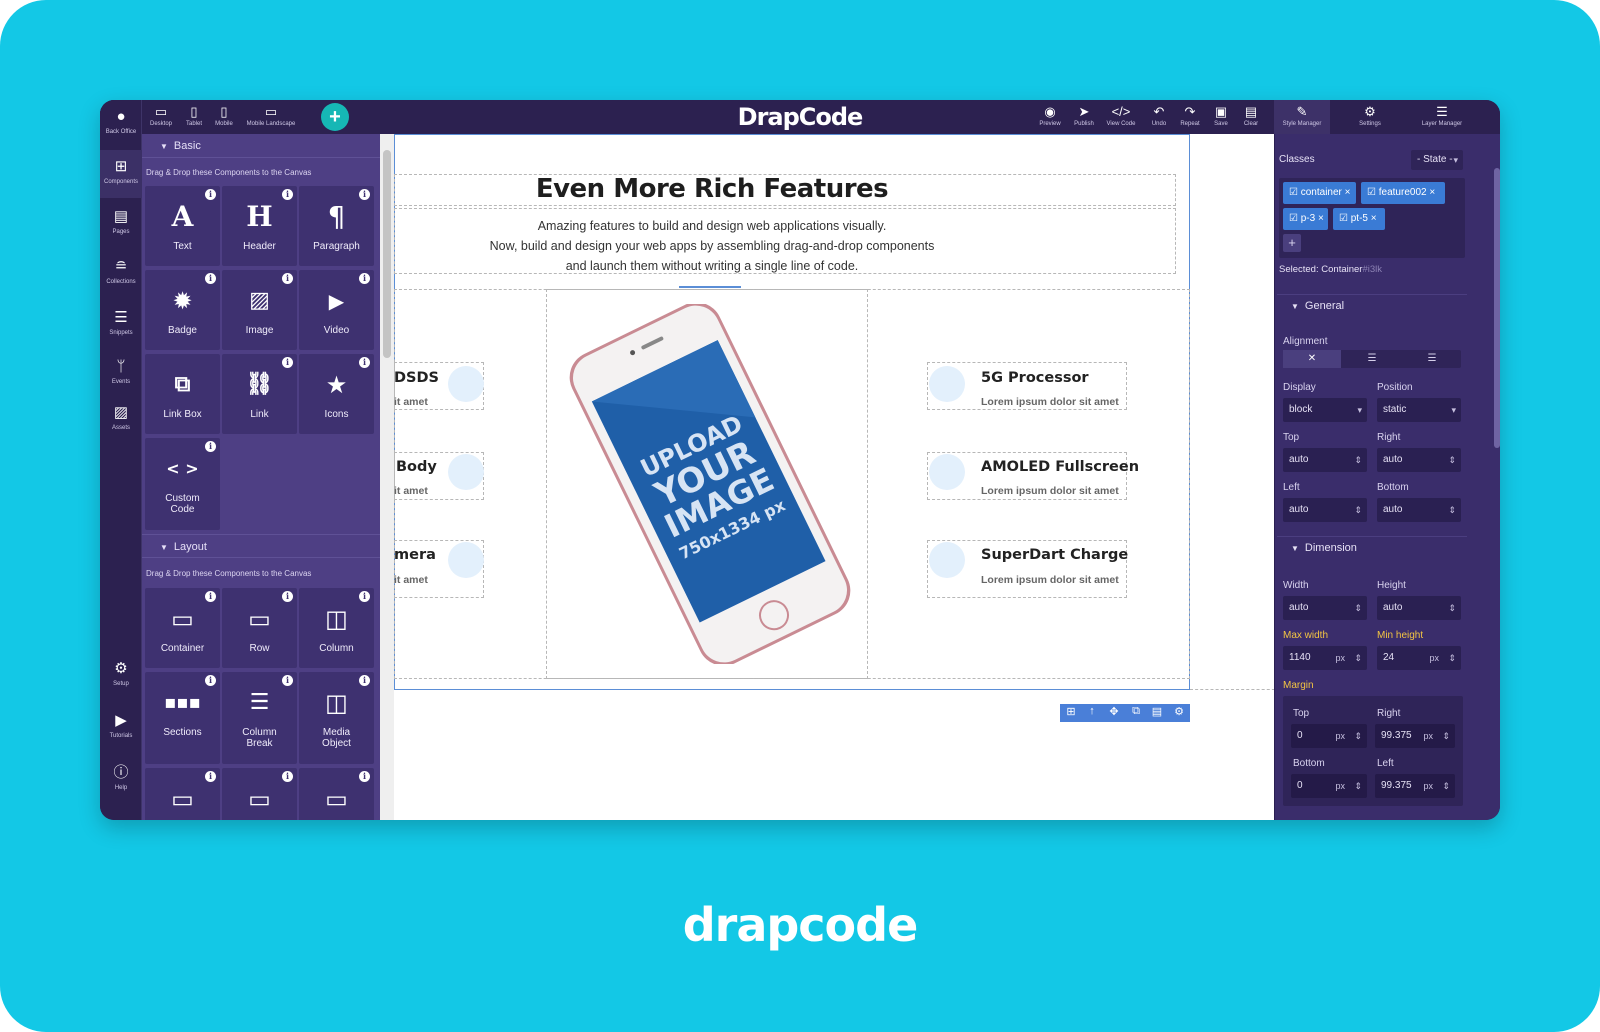 The width and height of the screenshot is (1600, 1032). What do you see at coordinates (182, 394) in the screenshot?
I see `component-link-box: ⧉ Link Box` at bounding box center [182, 394].